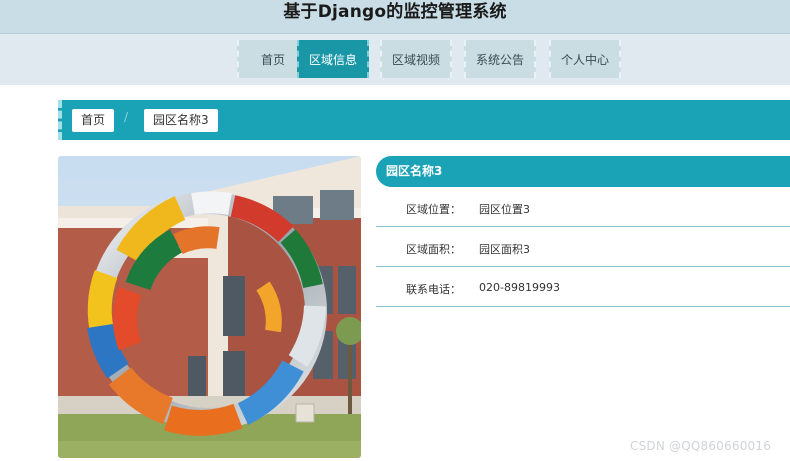  What do you see at coordinates (585, 59) in the screenshot?
I see `nav-item-profile: 个人中心` at bounding box center [585, 59].